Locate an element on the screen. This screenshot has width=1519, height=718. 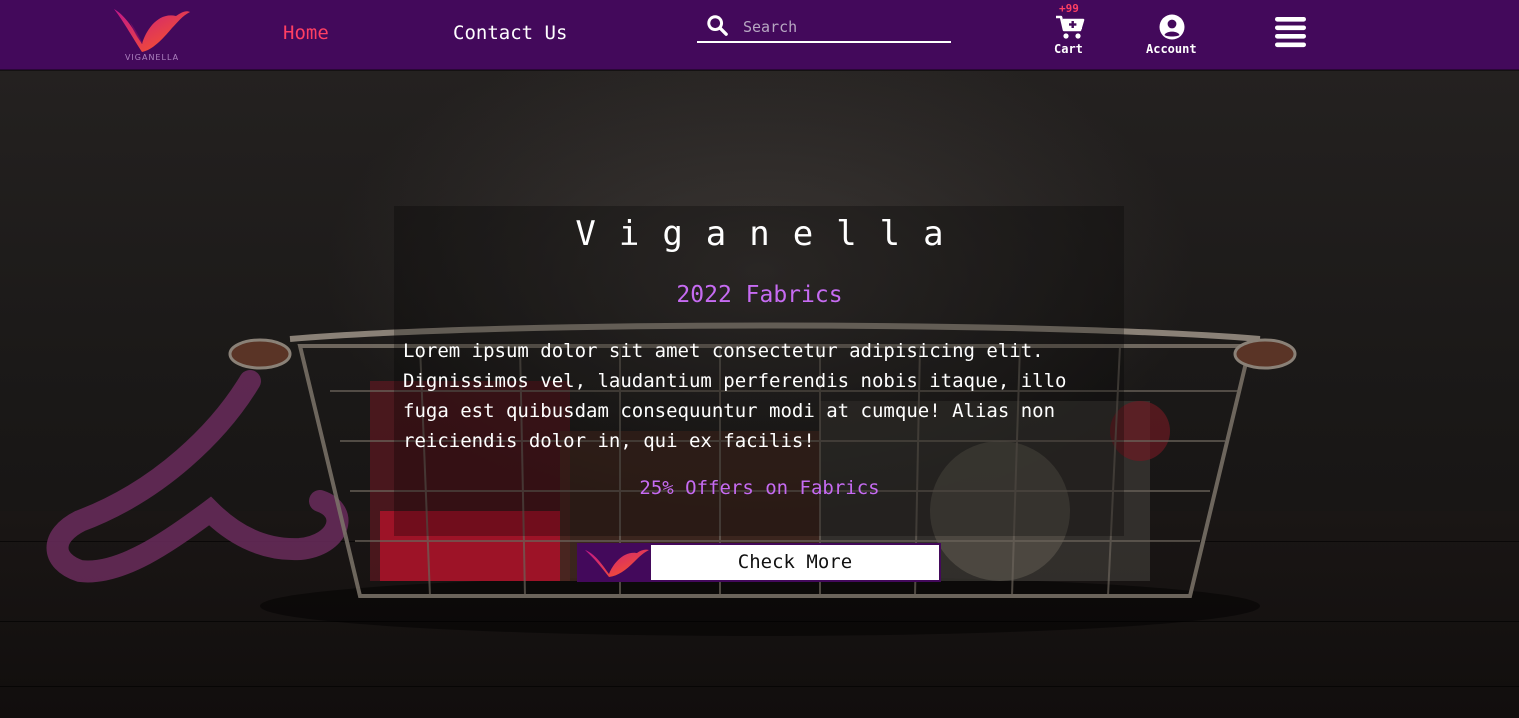
hero-subtitle: 2022 Fabrics is located at coordinates (759, 295).